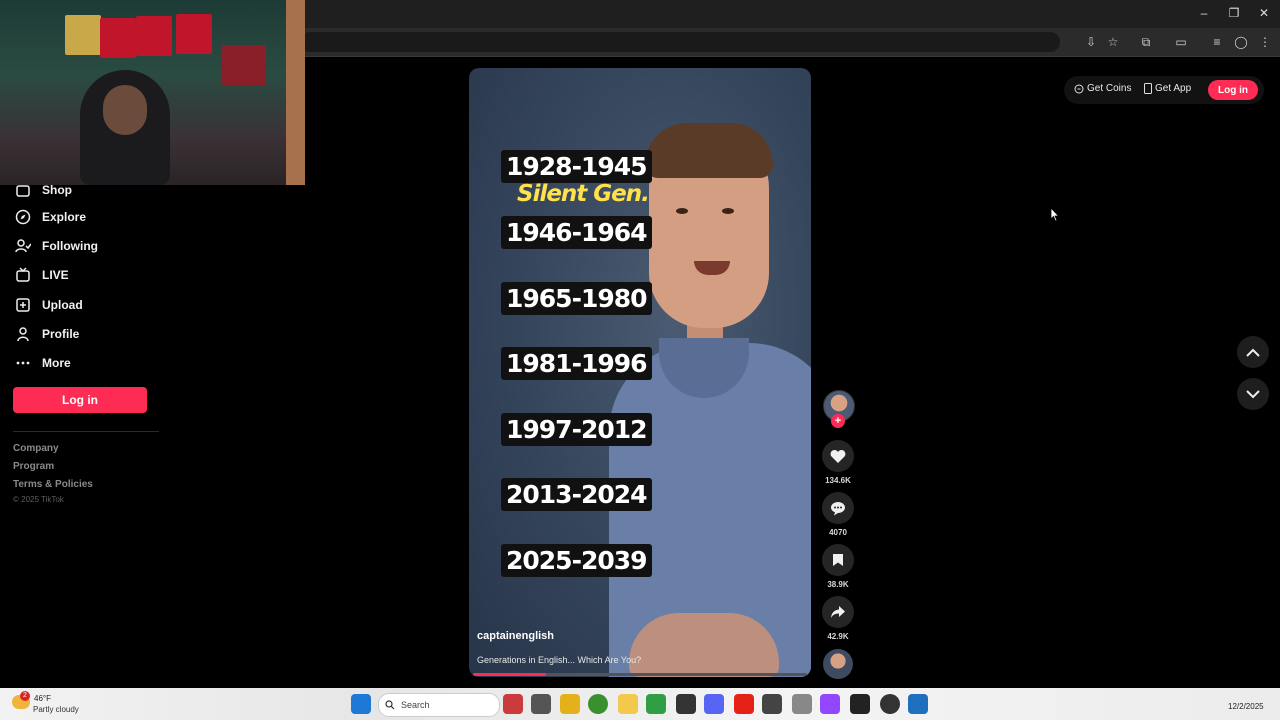 The image size is (1280, 720). What do you see at coordinates (576, 363) in the screenshot?
I see `year-range-label: 1981-1996` at bounding box center [576, 363].